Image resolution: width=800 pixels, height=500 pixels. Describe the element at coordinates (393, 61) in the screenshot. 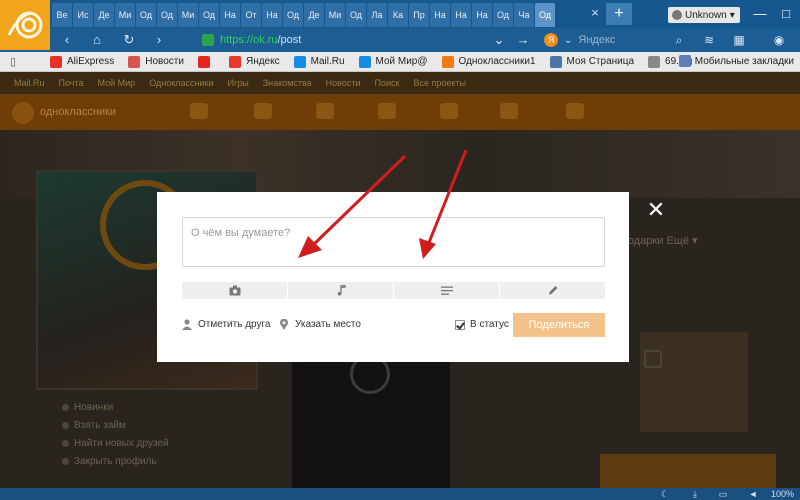

I see `bookmark-item: Мой Мир@` at that location.